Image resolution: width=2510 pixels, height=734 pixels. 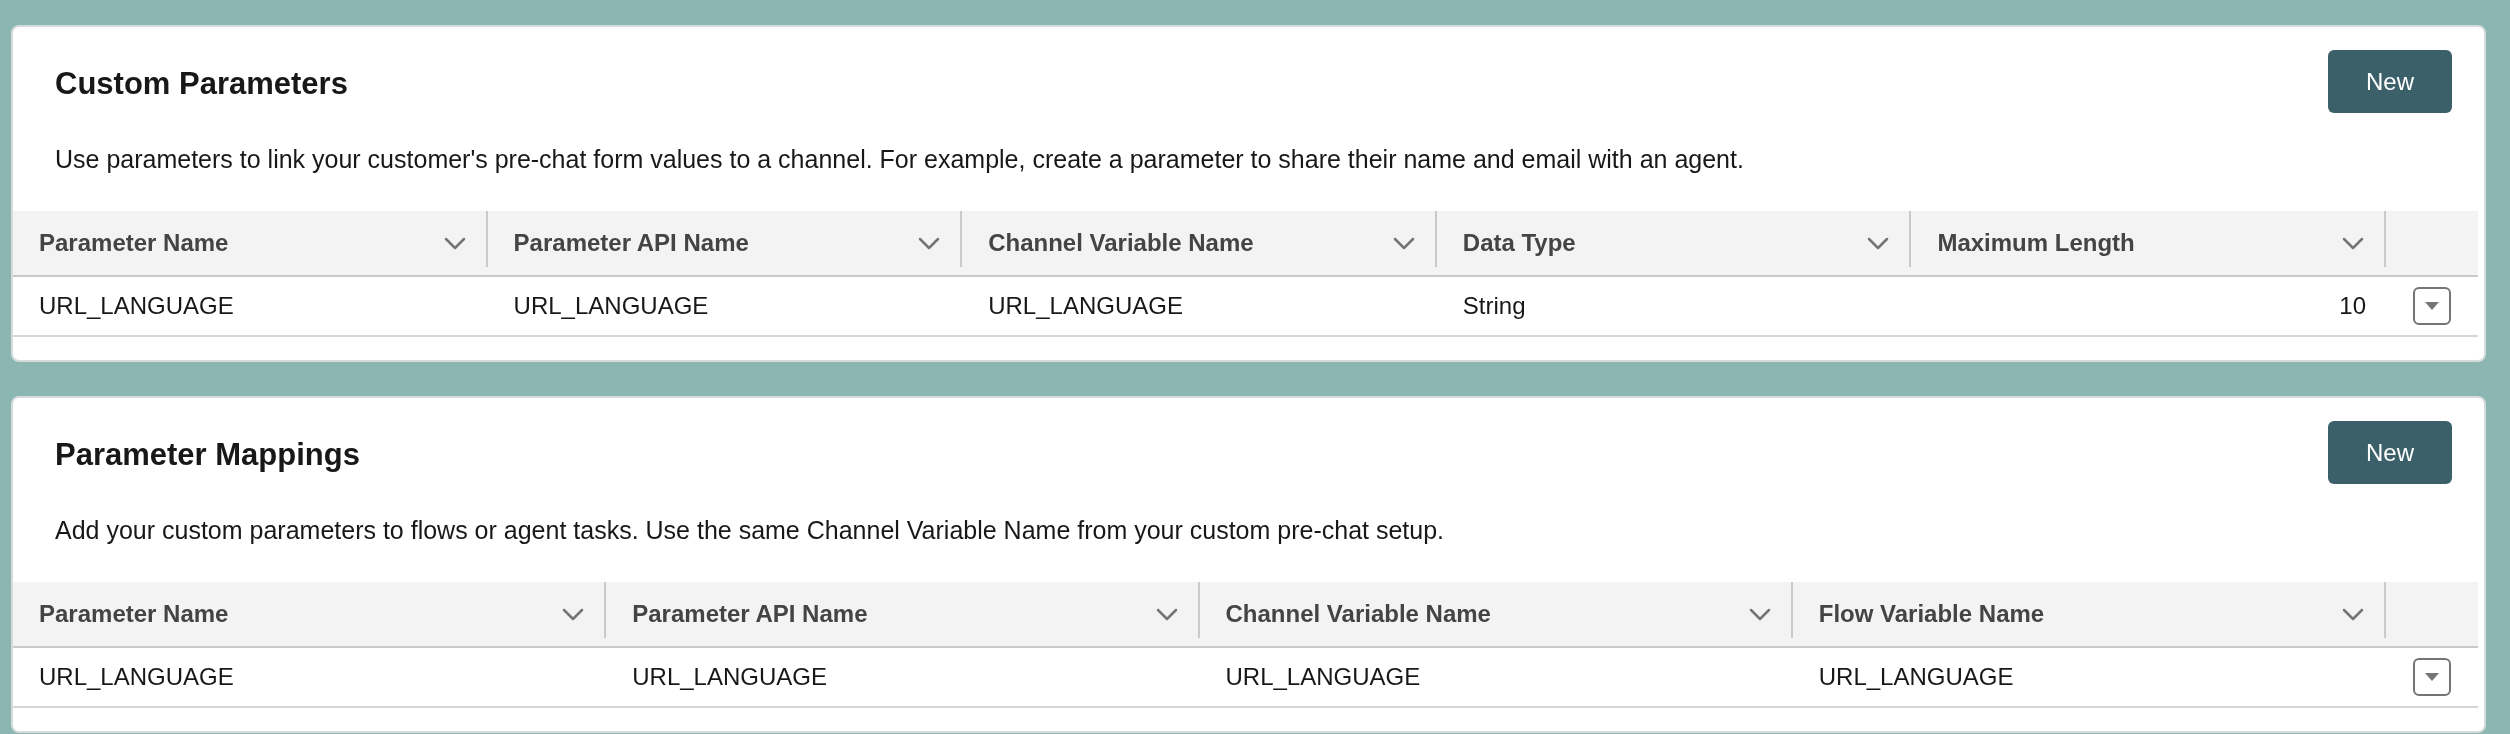 What do you see at coordinates (207, 454) in the screenshot?
I see `section-title: Parameter Mappings` at bounding box center [207, 454].